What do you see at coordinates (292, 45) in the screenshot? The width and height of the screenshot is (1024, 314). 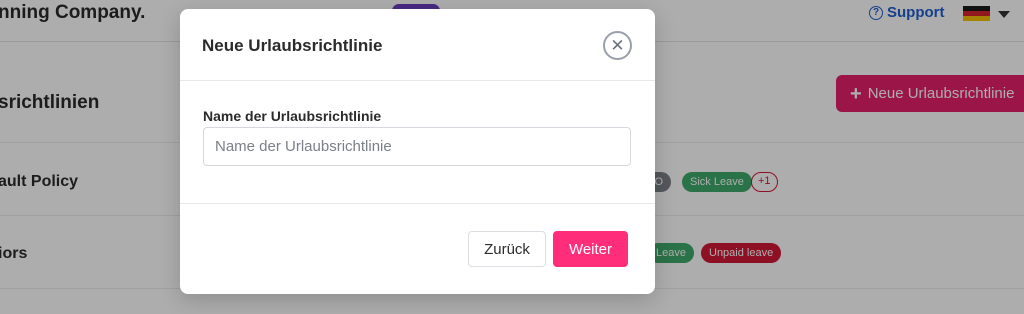 I see `dialog-title: Neue Urlaubsrichtlinie` at bounding box center [292, 45].